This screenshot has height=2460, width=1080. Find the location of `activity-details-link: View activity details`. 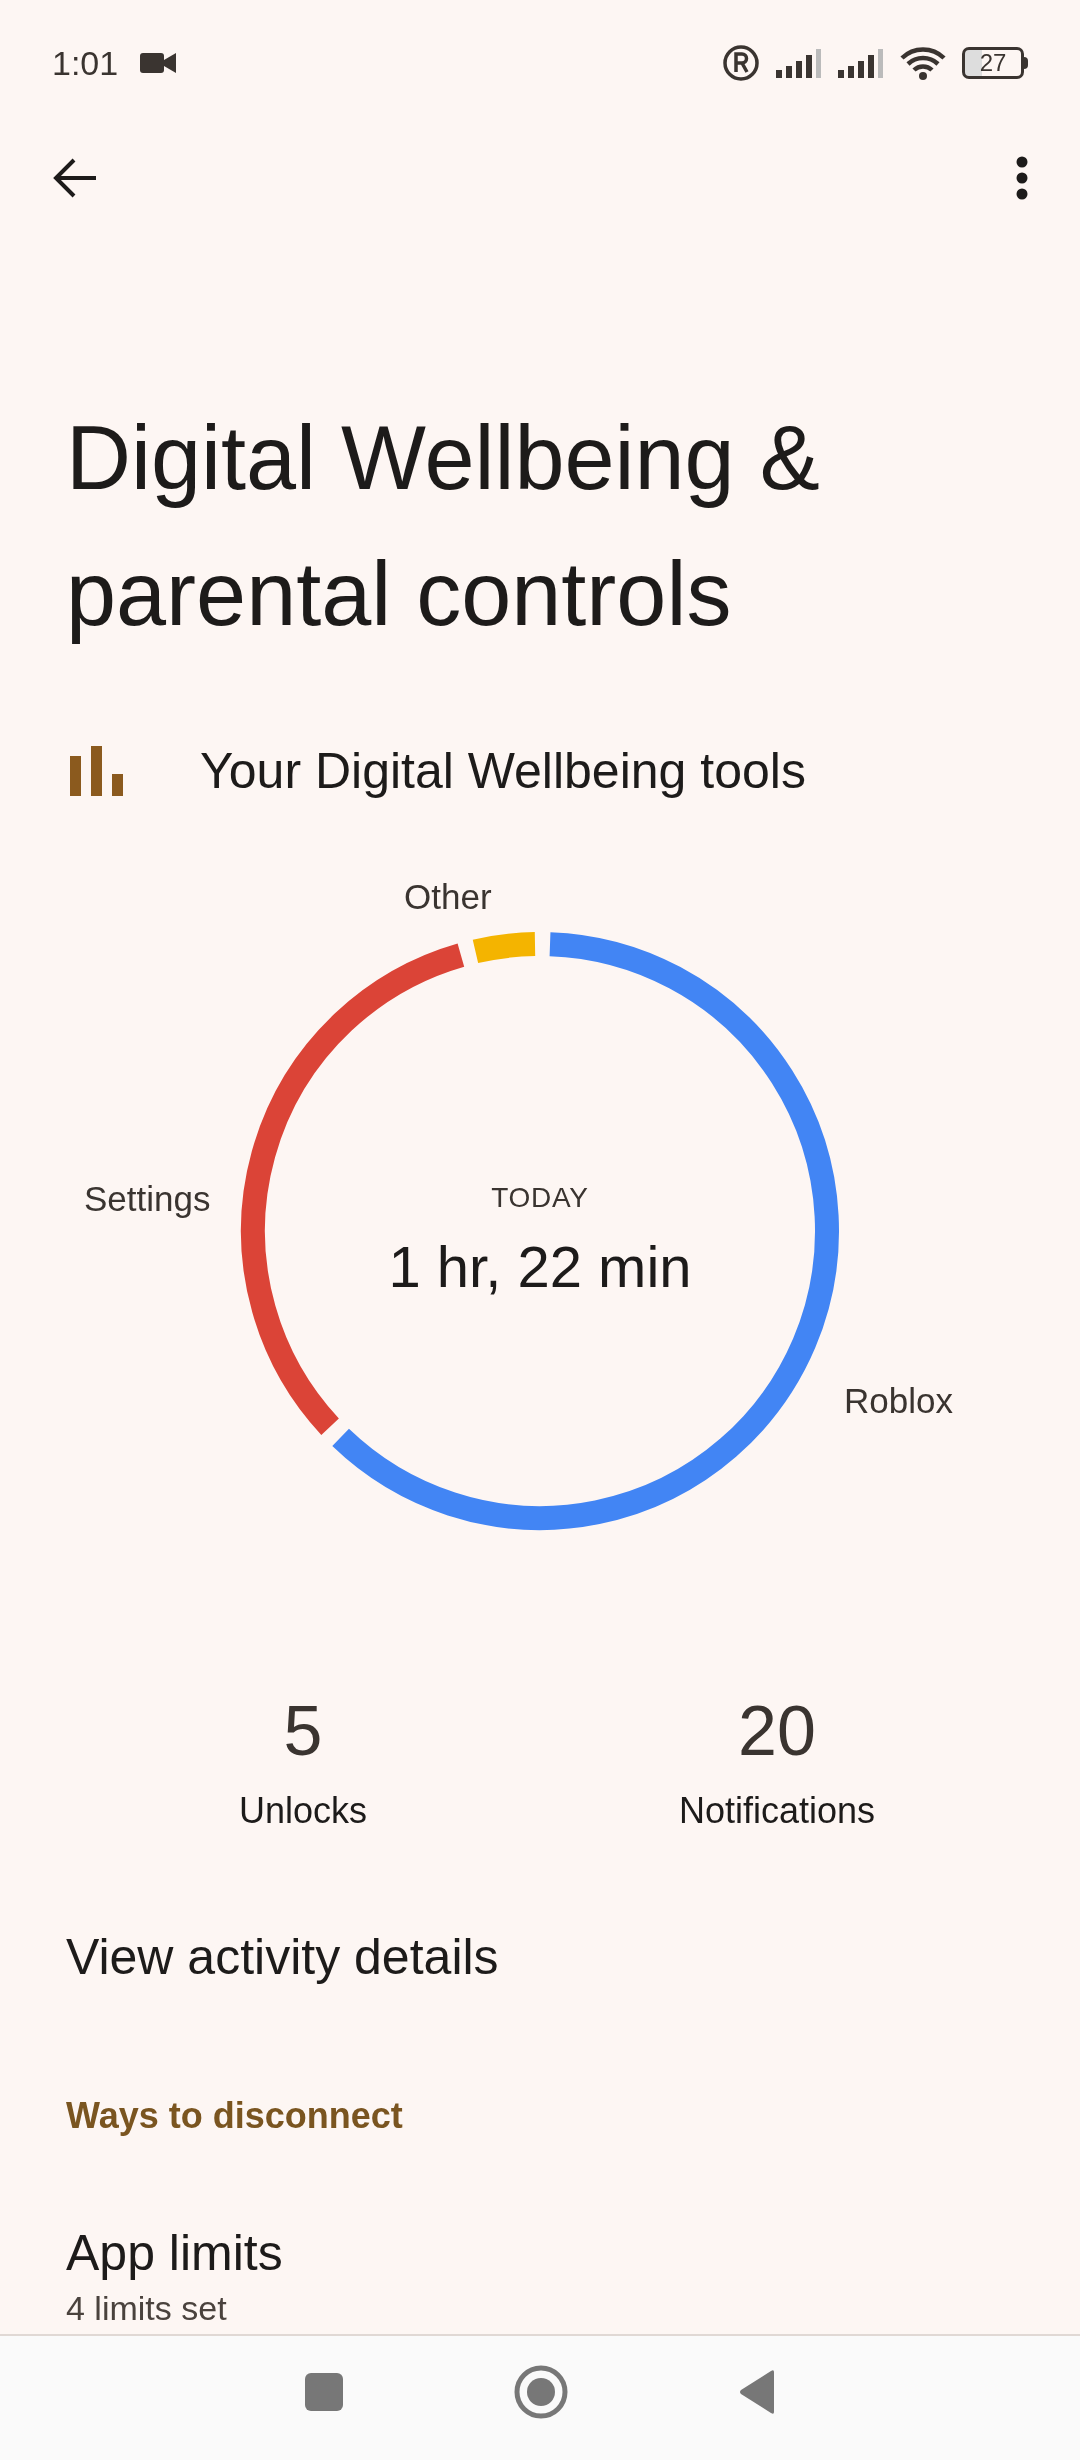

activity-details-link: View activity details is located at coordinates (282, 1957).